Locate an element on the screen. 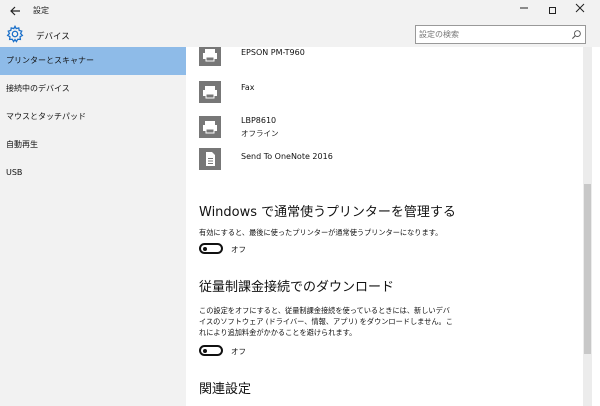  sidebar-item-connected-devices: 接続中のデバイス is located at coordinates (93, 89).